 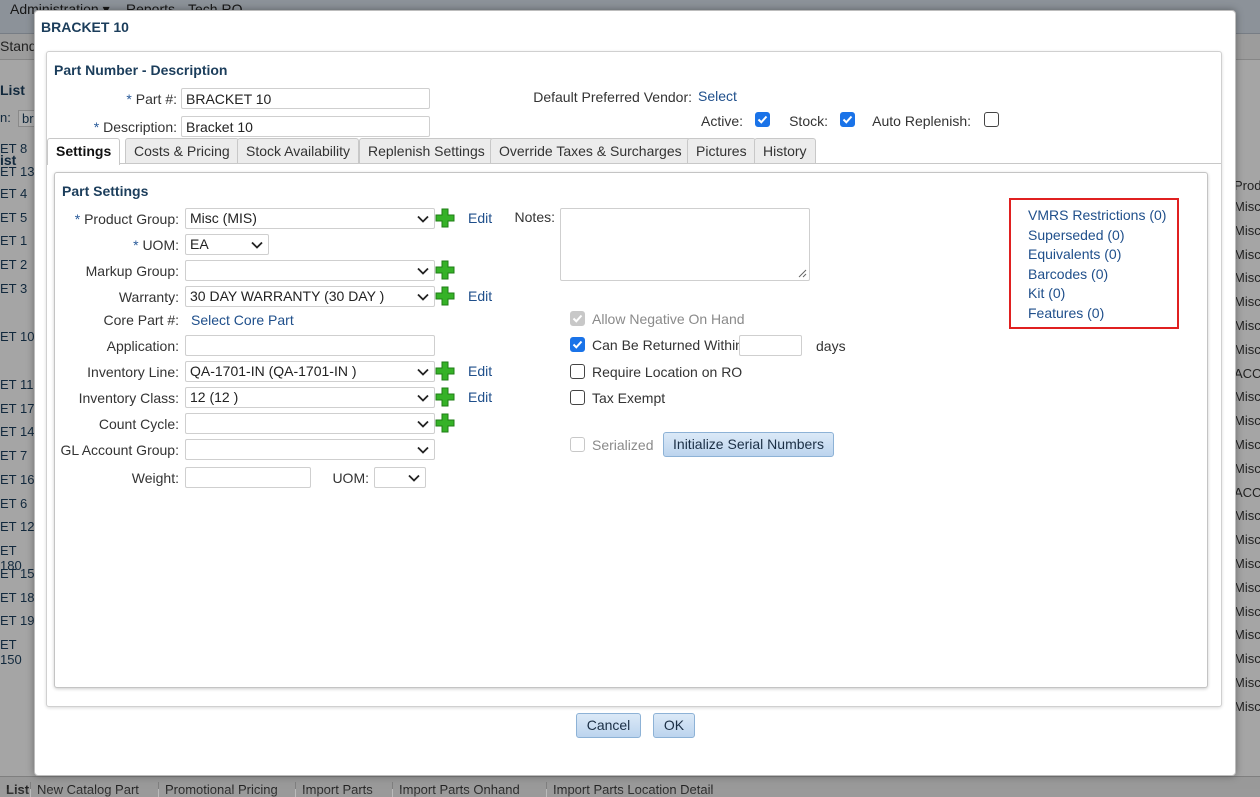 What do you see at coordinates (802, 273) in the screenshot?
I see `resize-handle-icon` at bounding box center [802, 273].